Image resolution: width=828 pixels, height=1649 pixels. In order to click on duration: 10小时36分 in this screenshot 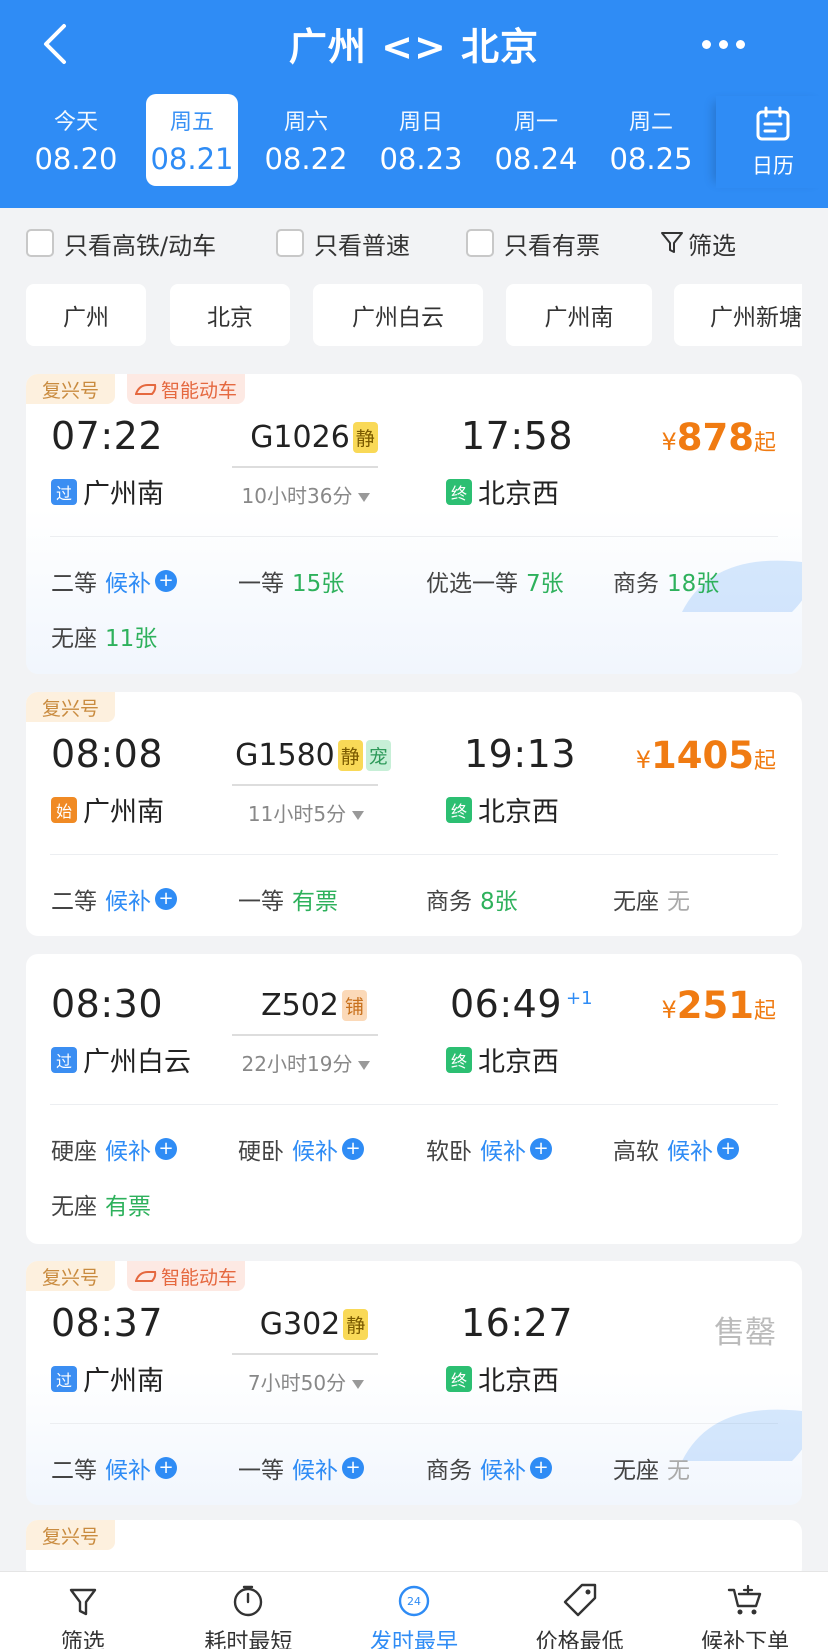, I will do `click(306, 494)`.